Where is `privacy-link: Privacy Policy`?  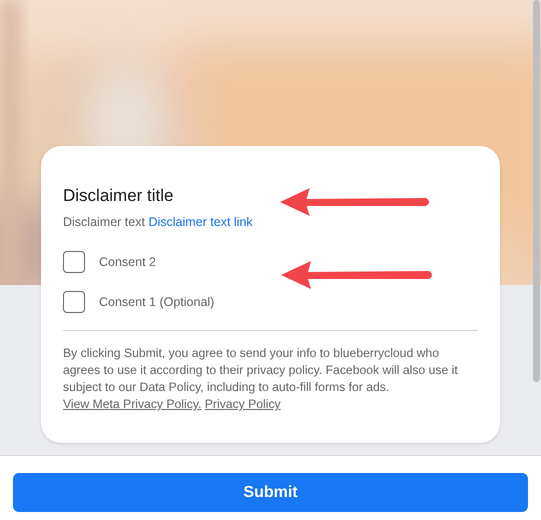
privacy-link: Privacy Policy is located at coordinates (242, 404).